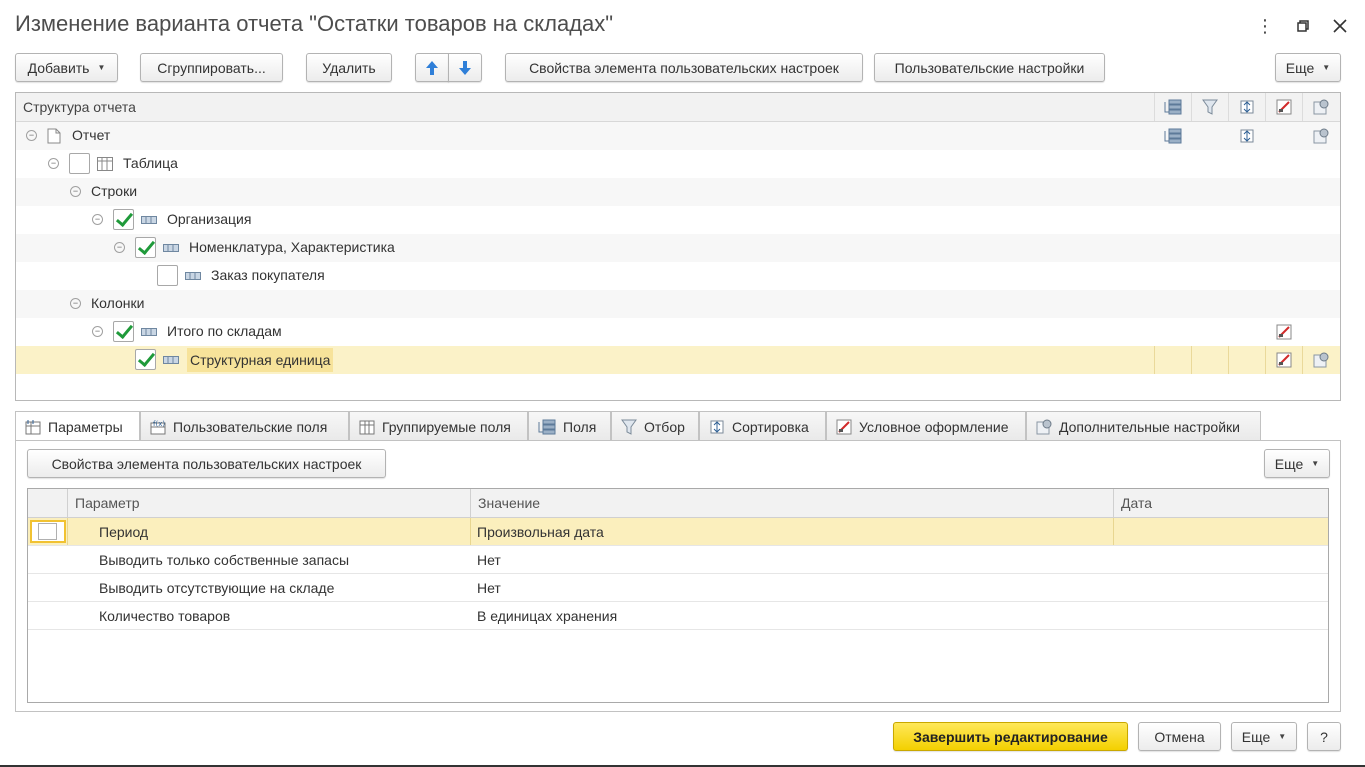  What do you see at coordinates (678, 164) in the screenshot?
I see `tree-row-table: − Таблица` at bounding box center [678, 164].